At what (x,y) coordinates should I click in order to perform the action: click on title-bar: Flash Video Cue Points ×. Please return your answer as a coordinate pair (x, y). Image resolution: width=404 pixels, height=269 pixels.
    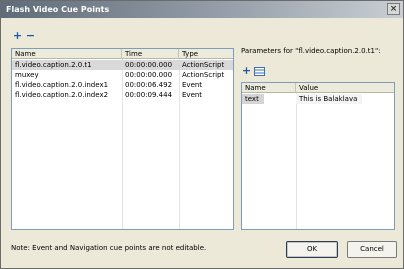
    Looking at the image, I should click on (202, 9).